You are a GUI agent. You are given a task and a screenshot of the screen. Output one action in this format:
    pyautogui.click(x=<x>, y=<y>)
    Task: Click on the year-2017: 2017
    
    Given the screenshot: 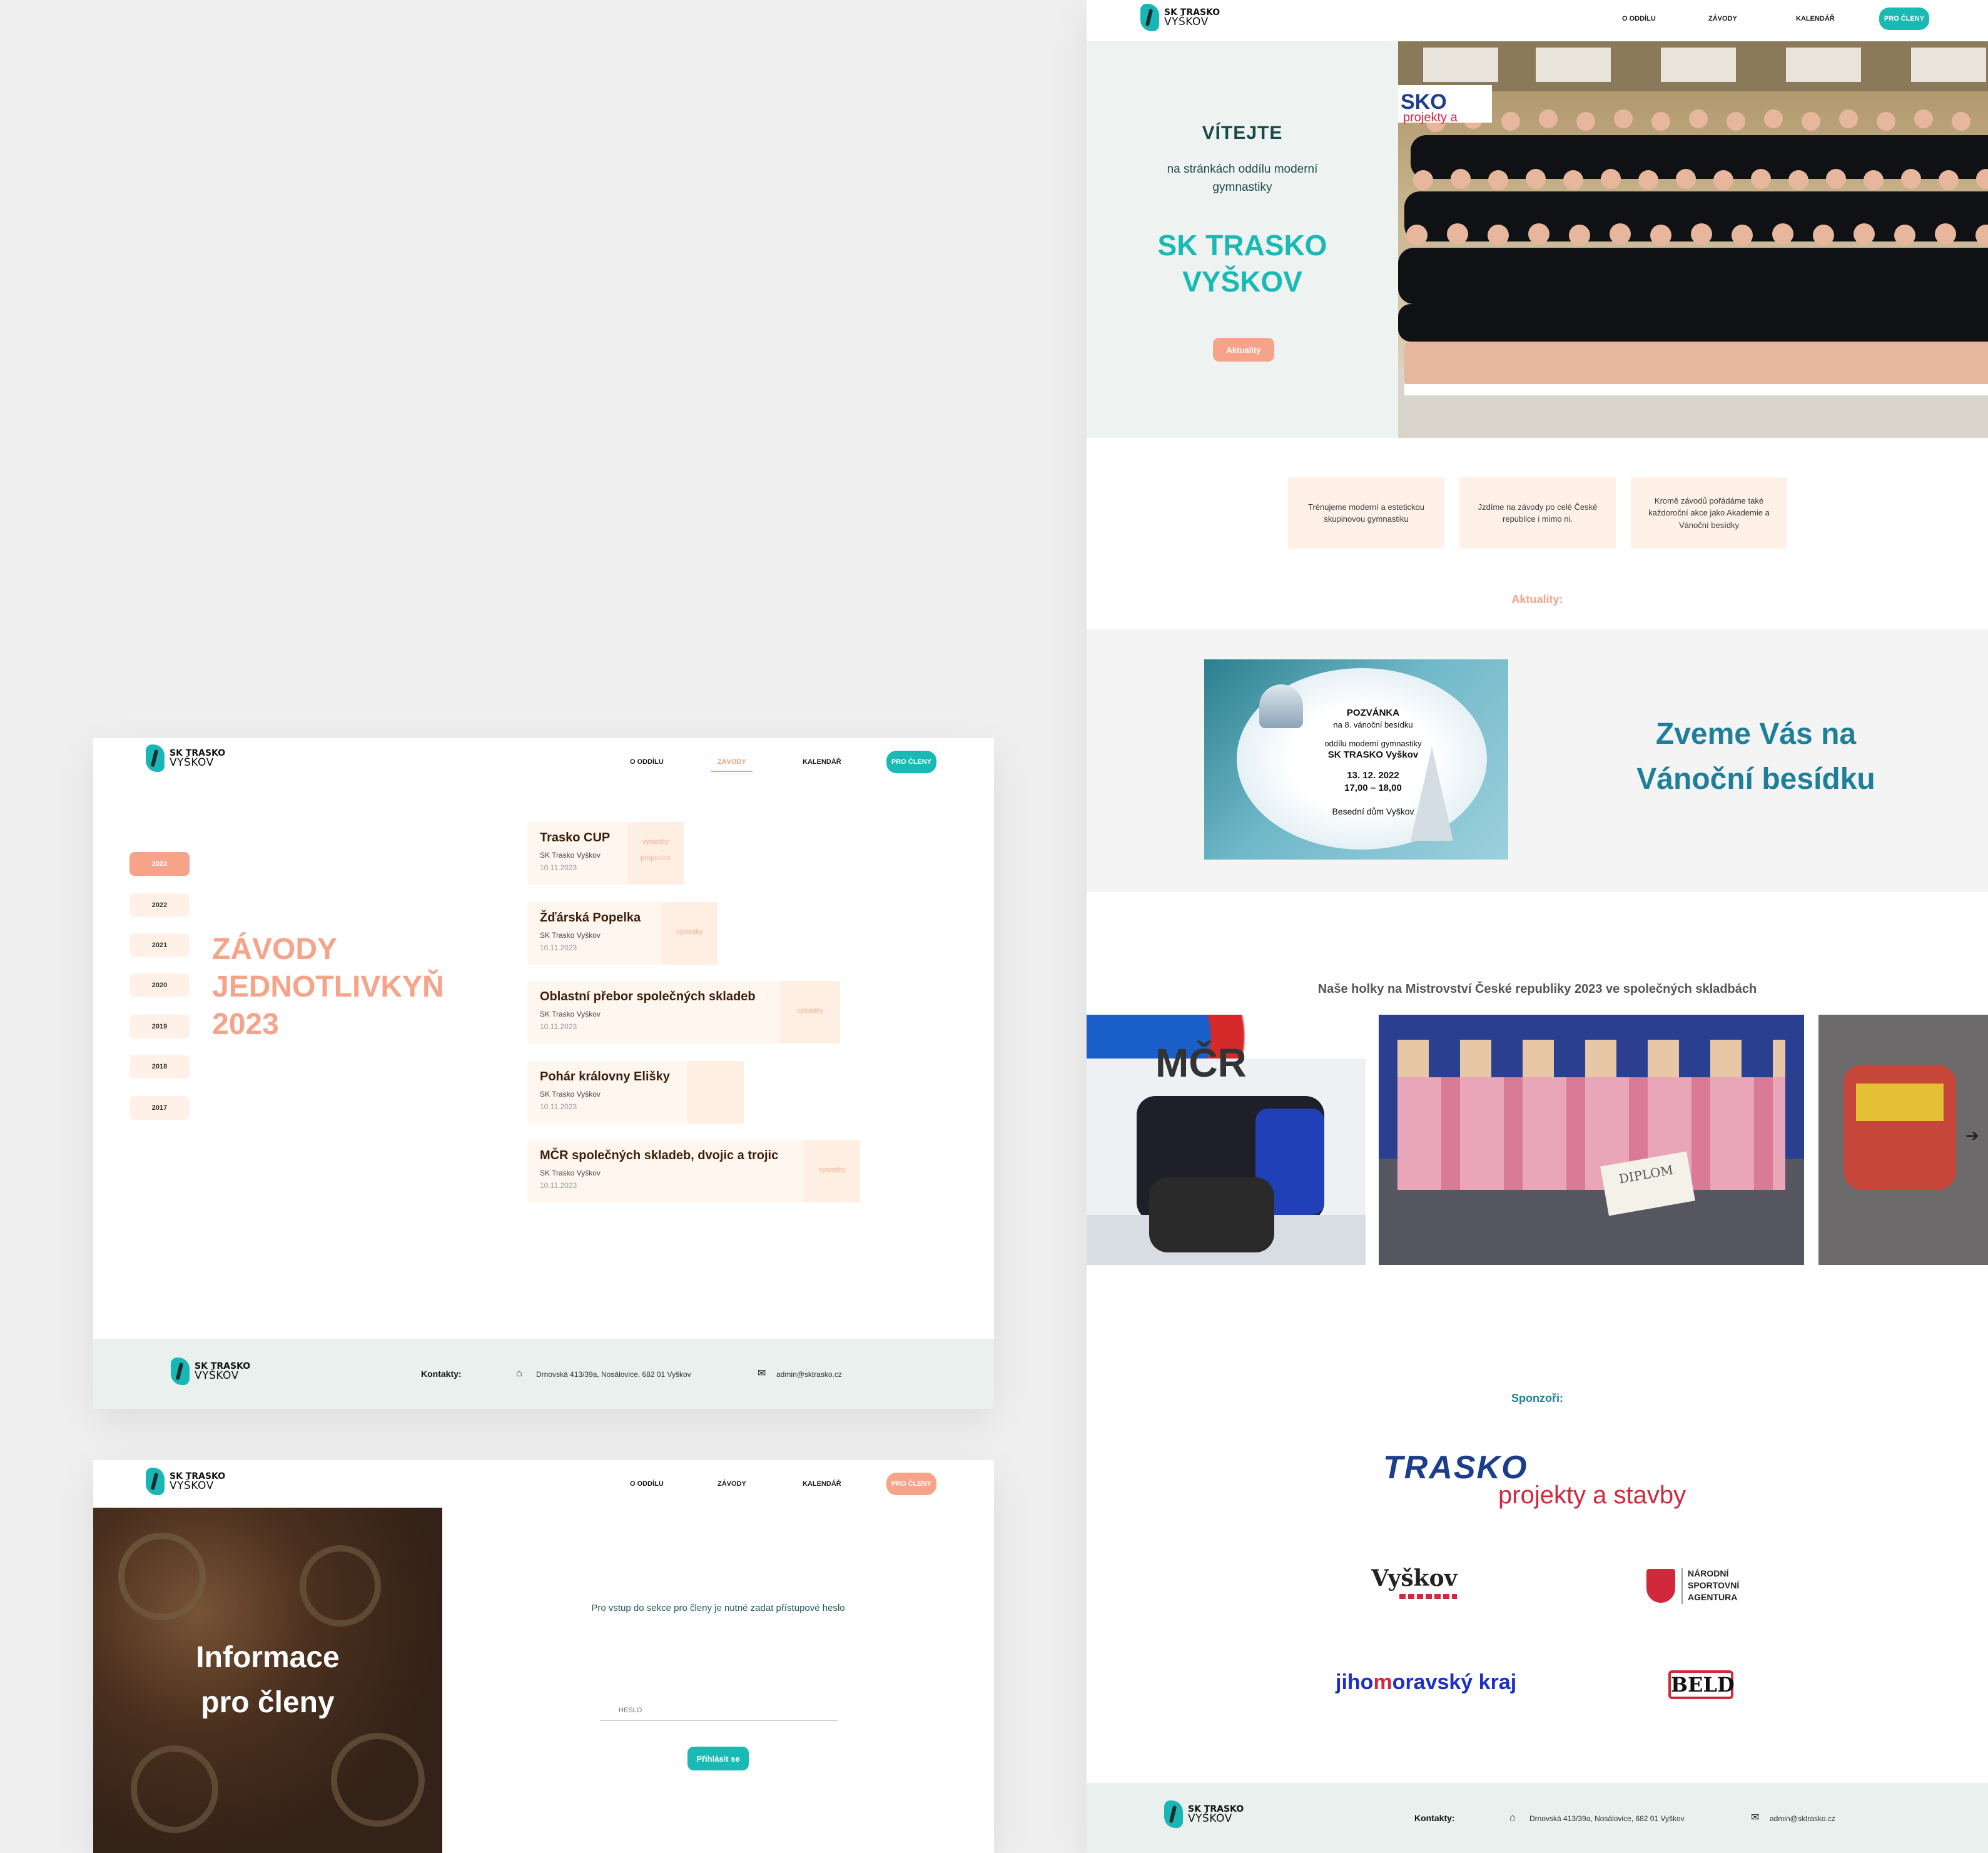 What is the action you would take?
    pyautogui.click(x=159, y=1108)
    